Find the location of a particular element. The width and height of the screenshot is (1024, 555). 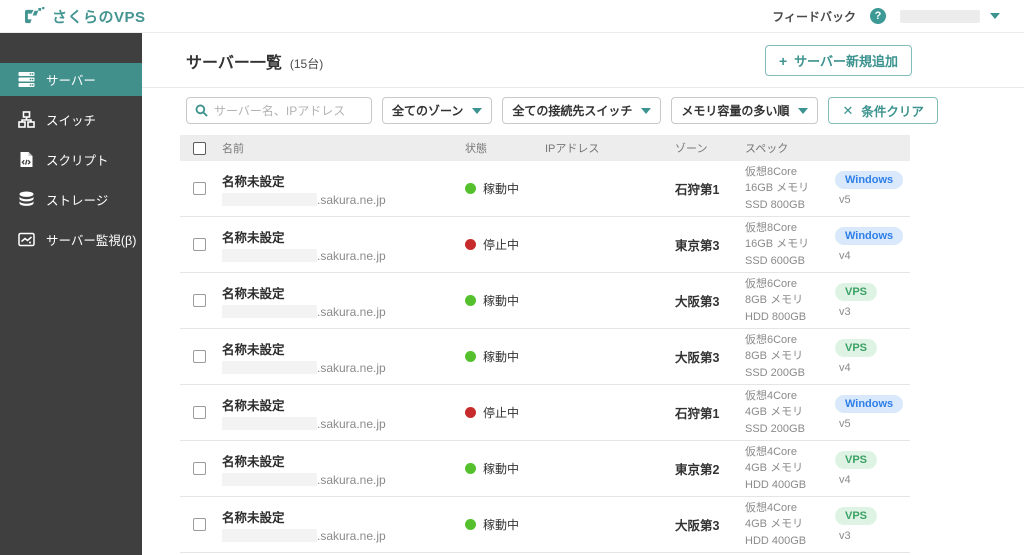

help-icon: ? is located at coordinates (878, 16).